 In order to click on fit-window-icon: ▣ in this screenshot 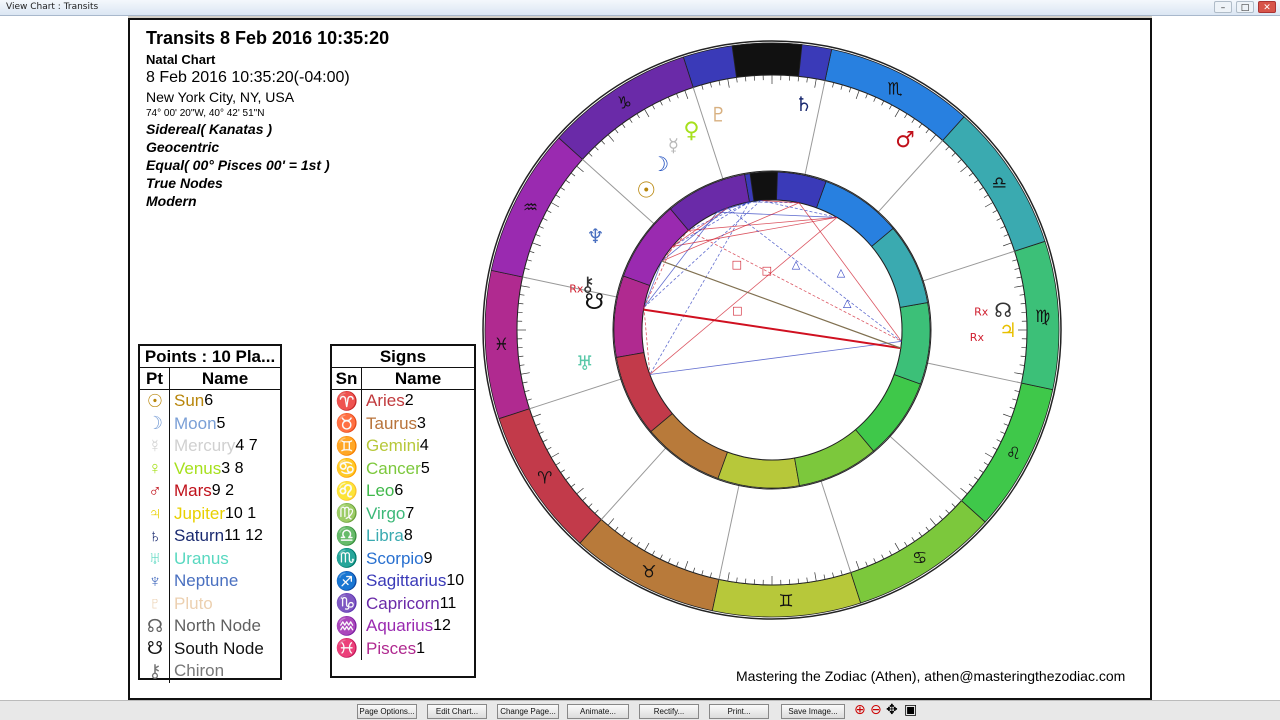, I will do `click(910, 710)`.